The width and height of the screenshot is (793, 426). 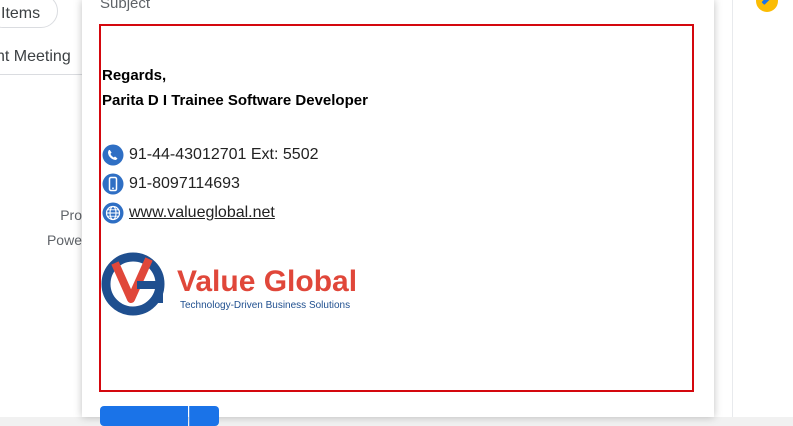 I want to click on logo-tagline: Technology-Driven Business Solutions, so click(x=265, y=305).